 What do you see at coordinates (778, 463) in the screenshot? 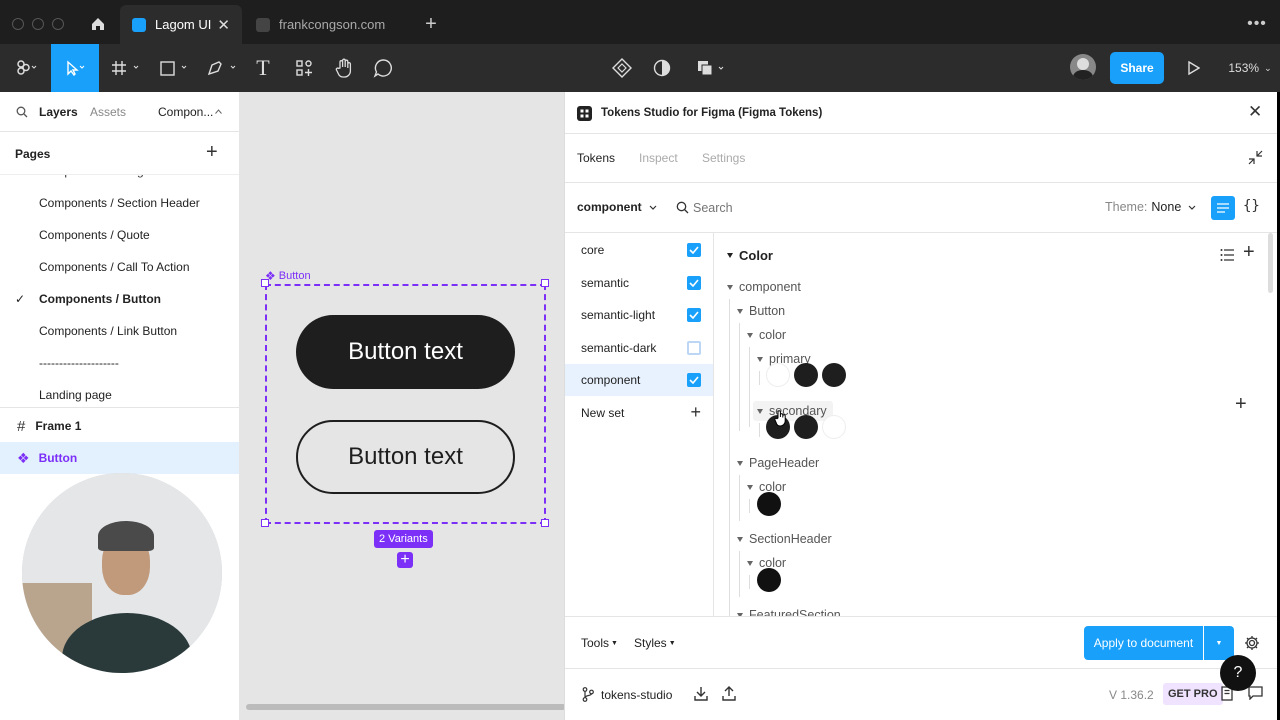
I see `tree-group-pageheader: PageHeader` at bounding box center [778, 463].